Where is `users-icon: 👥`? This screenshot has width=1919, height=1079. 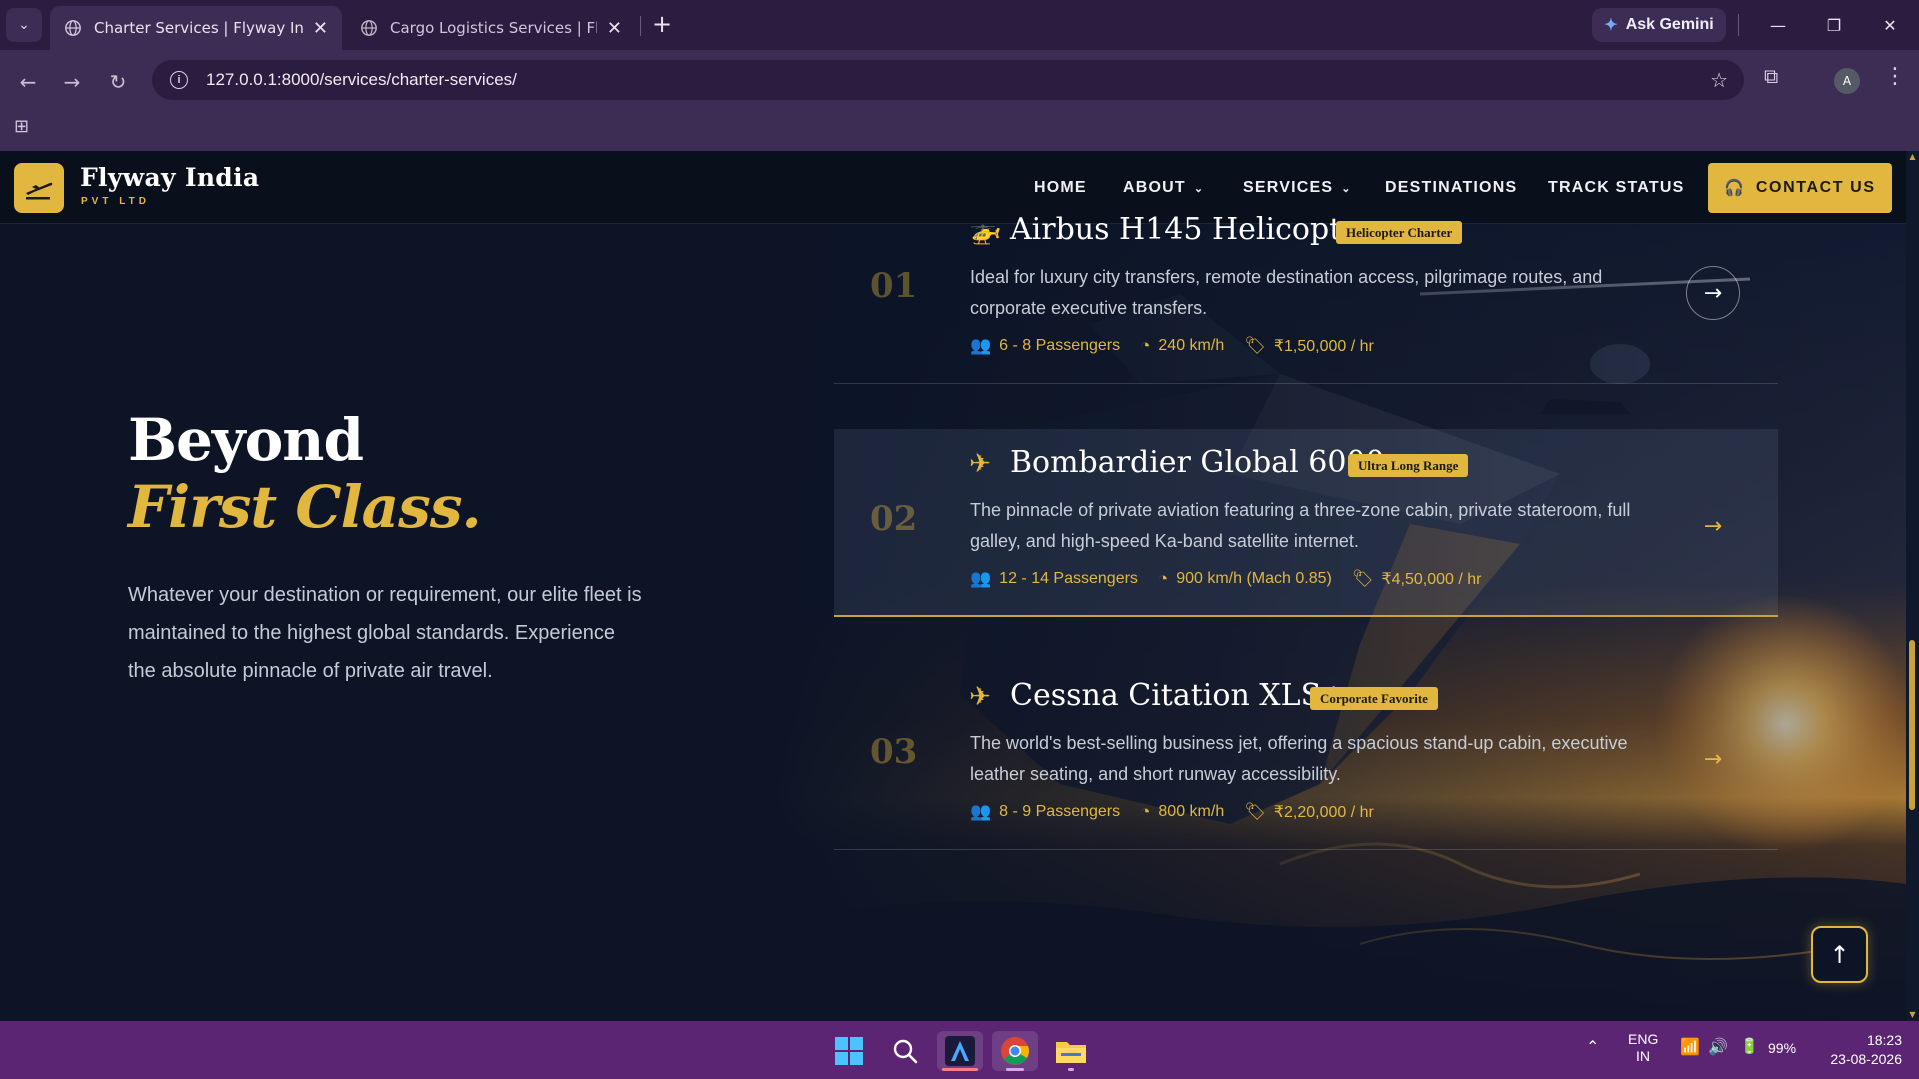 users-icon: 👥 is located at coordinates (981, 578).